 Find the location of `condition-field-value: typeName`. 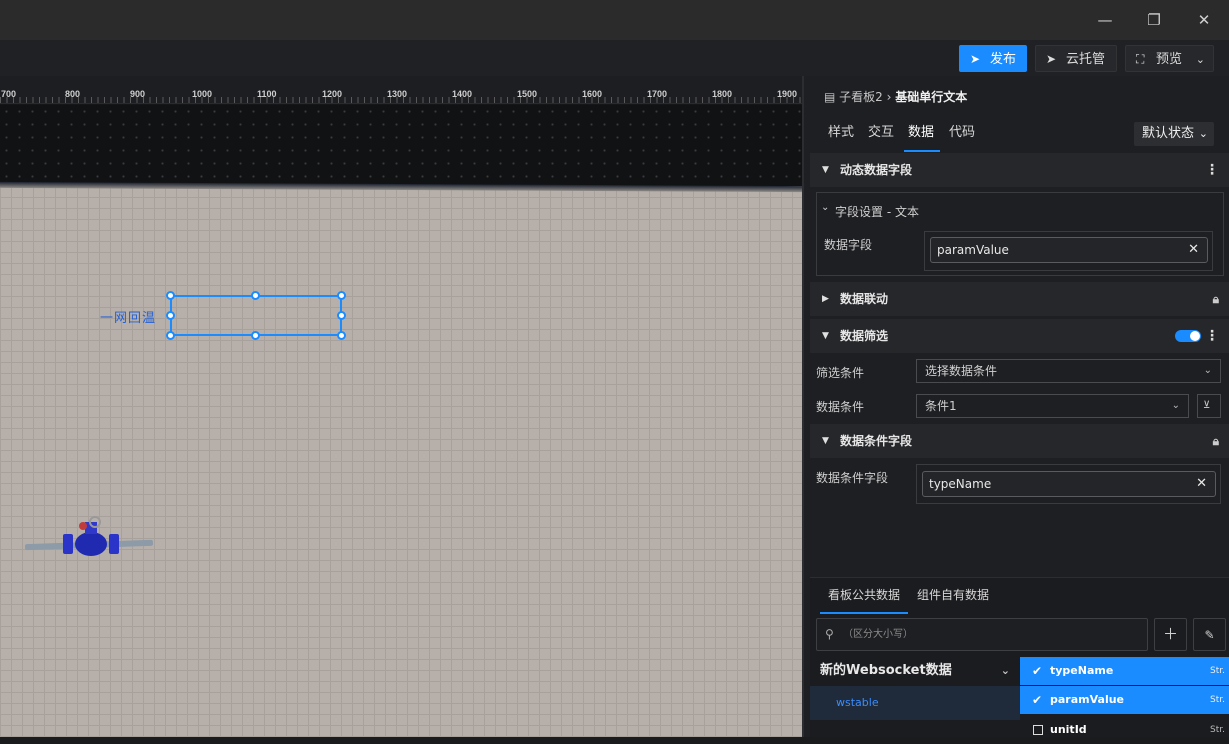

condition-field-value: typeName is located at coordinates (960, 484).